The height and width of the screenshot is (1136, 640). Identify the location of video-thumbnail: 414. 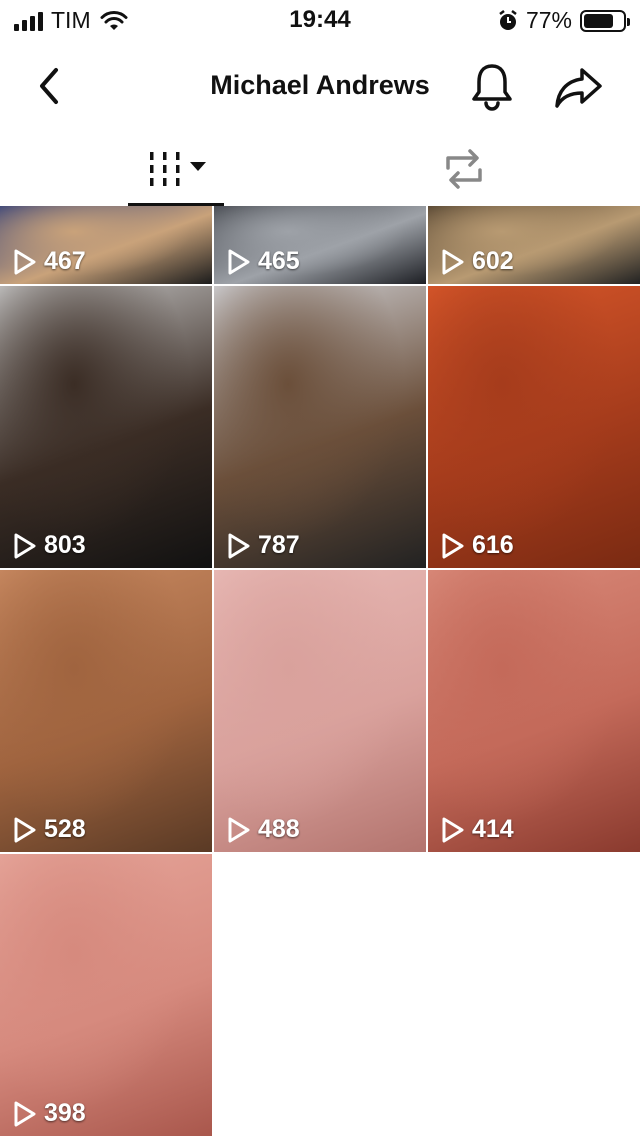
(534, 711).